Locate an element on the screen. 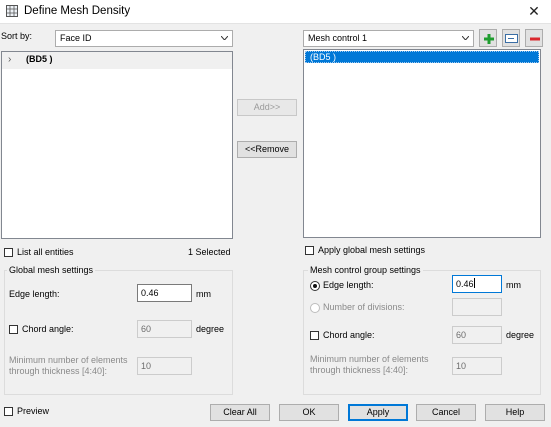 This screenshot has width=551, height=427. list-item: (BD5 ) is located at coordinates (422, 57).